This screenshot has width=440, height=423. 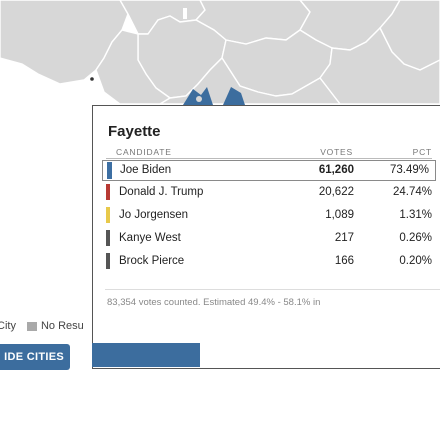 I want to click on candidate-votes: 20,622, so click(x=336, y=192).